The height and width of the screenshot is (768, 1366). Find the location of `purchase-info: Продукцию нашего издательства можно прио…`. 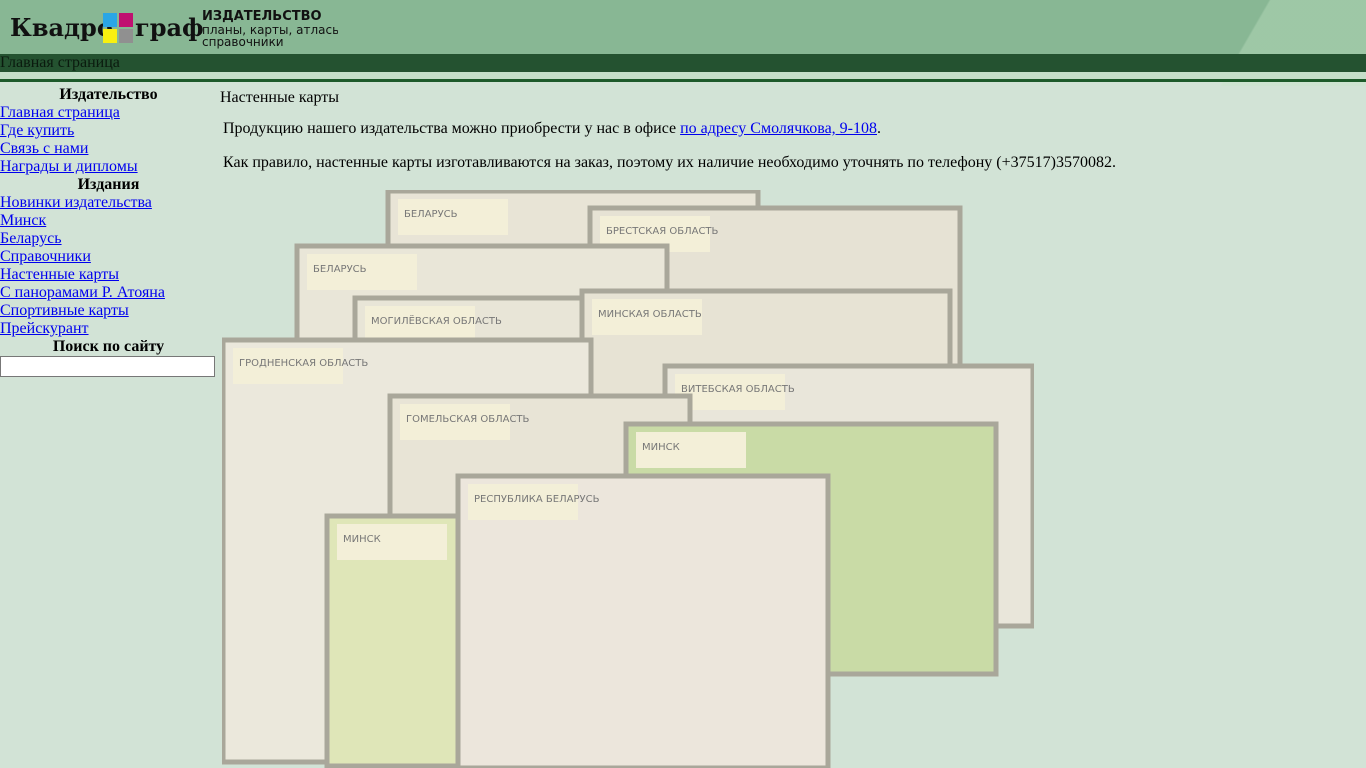

purchase-info: Продукцию нашего издательства можно прио… is located at coordinates (552, 128).